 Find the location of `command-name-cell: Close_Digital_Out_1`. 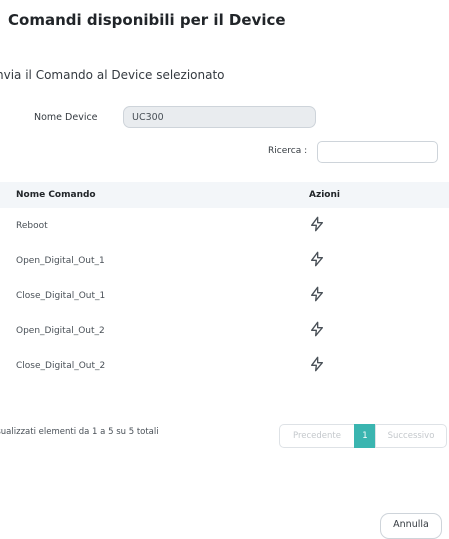

command-name-cell: Close_Digital_Out_1 is located at coordinates (61, 295).